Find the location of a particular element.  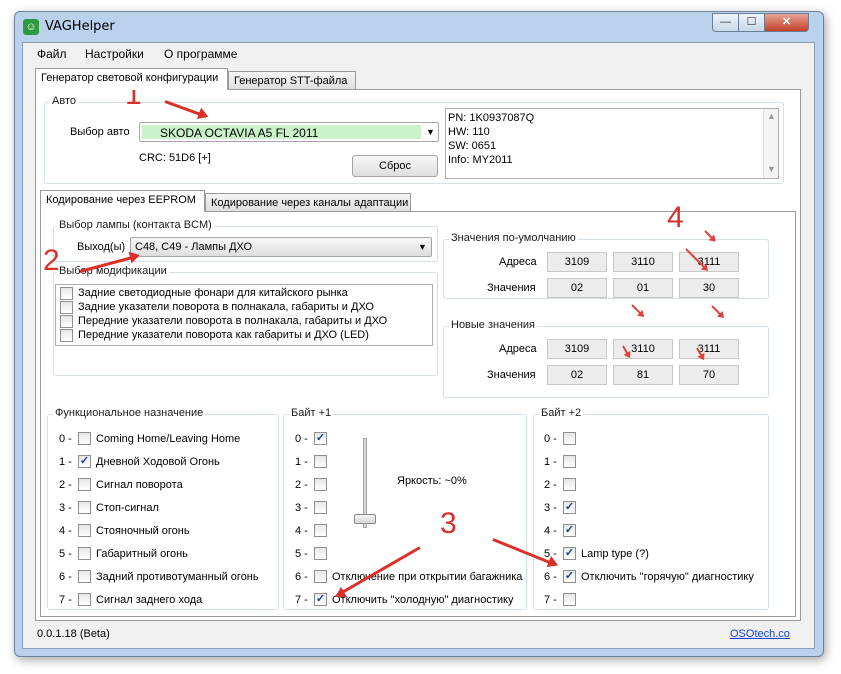

chevron-down-icon: ▼ is located at coordinates (422, 247).